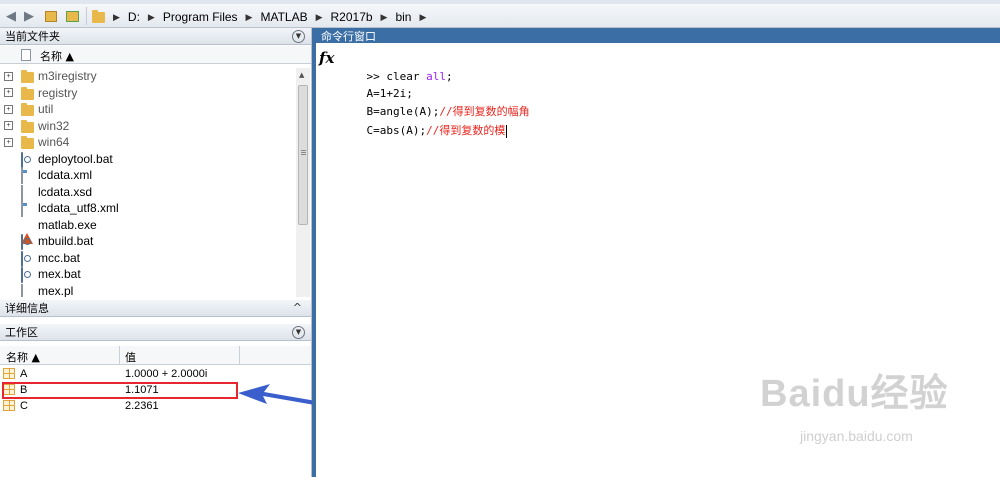  What do you see at coordinates (326, 58) in the screenshot?
I see `fx-icon: fx` at bounding box center [326, 58].